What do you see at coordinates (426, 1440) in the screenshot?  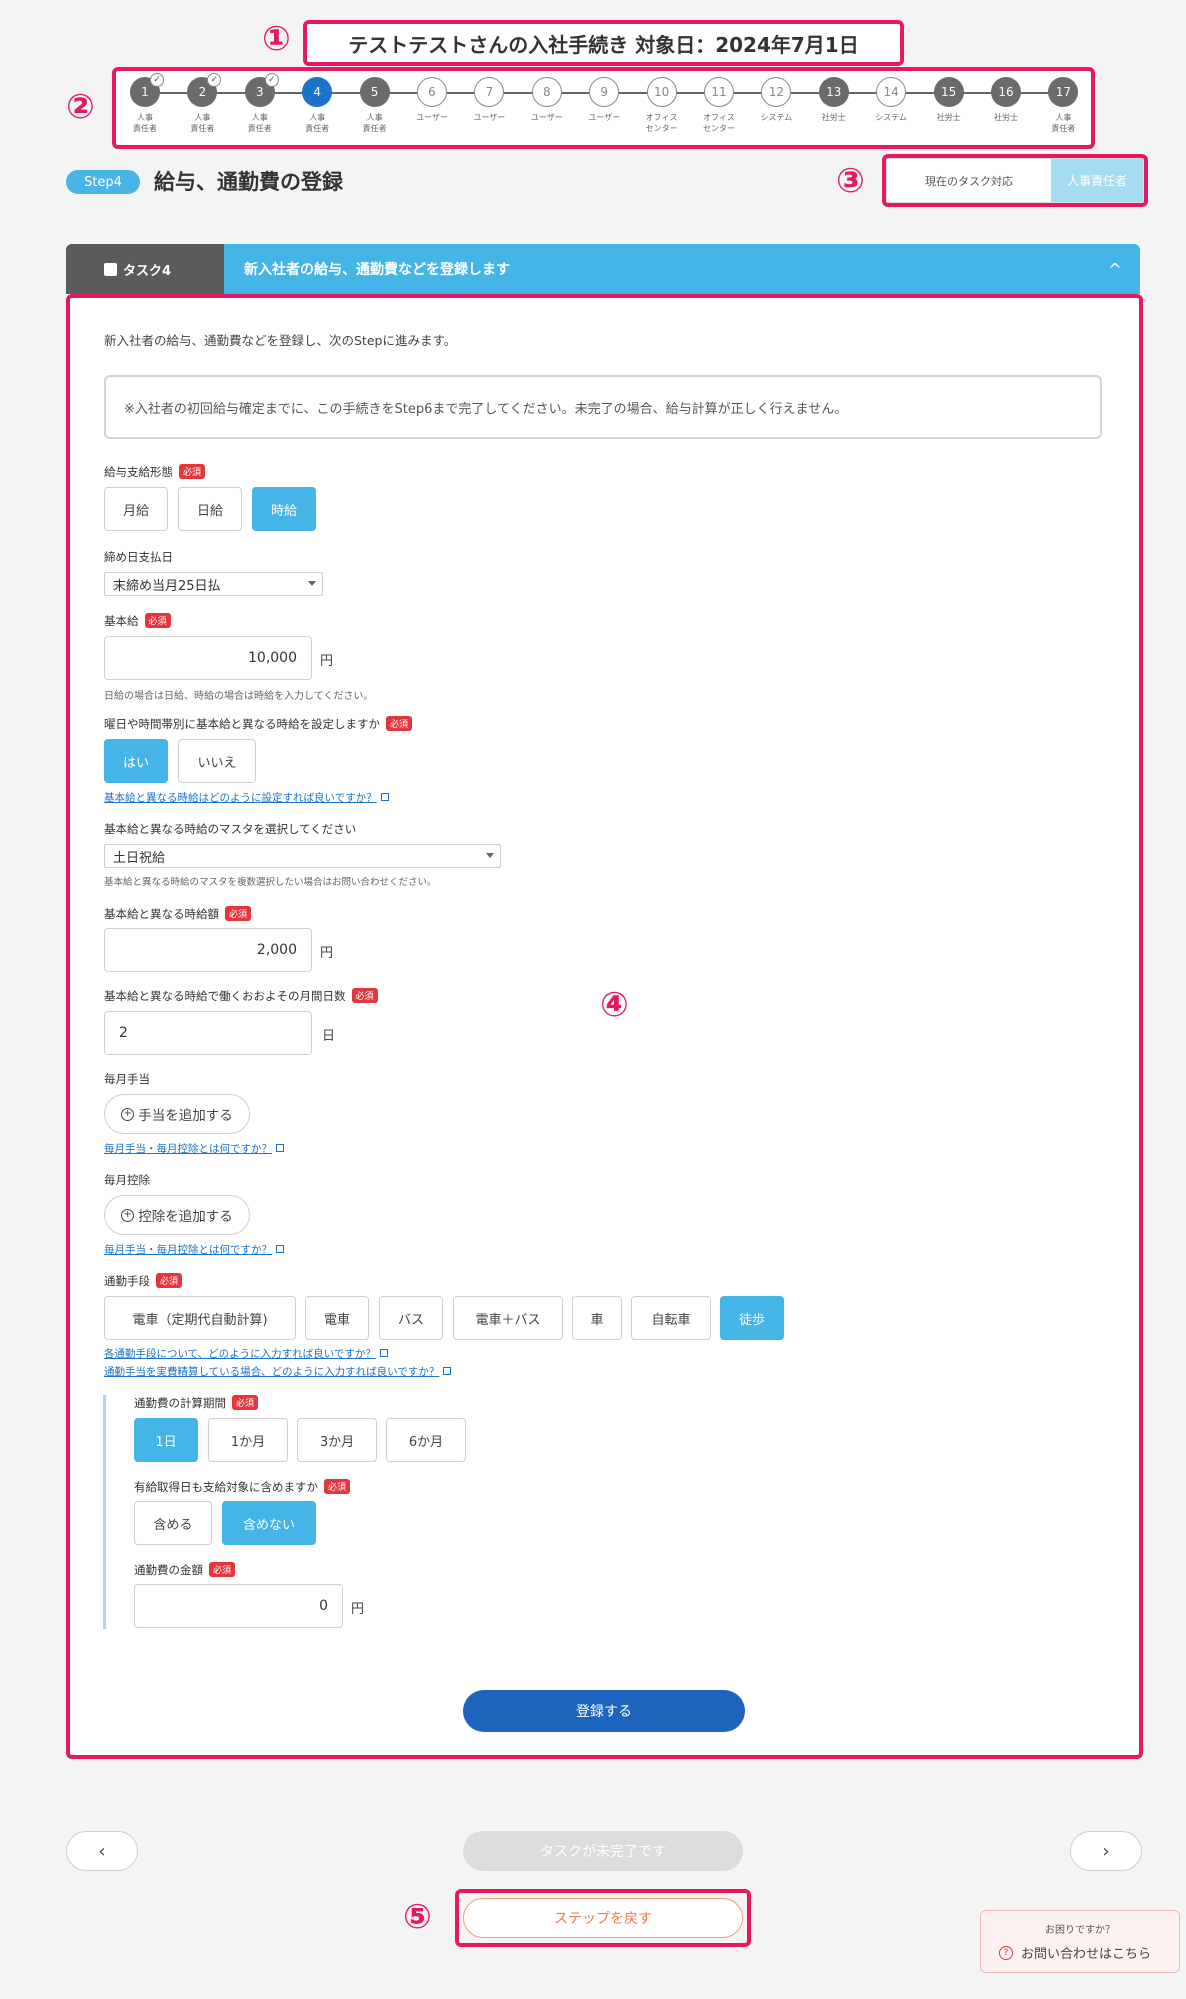 I see `period-6month: 6か月` at bounding box center [426, 1440].